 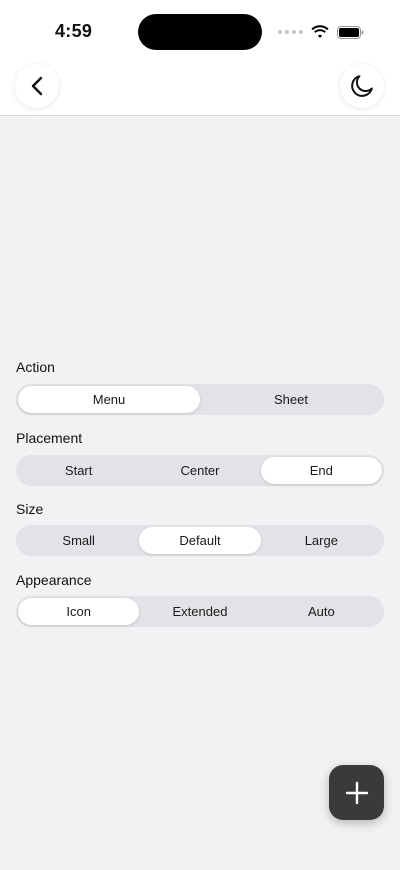 I want to click on appearance-label: Appearance, so click(x=54, y=580).